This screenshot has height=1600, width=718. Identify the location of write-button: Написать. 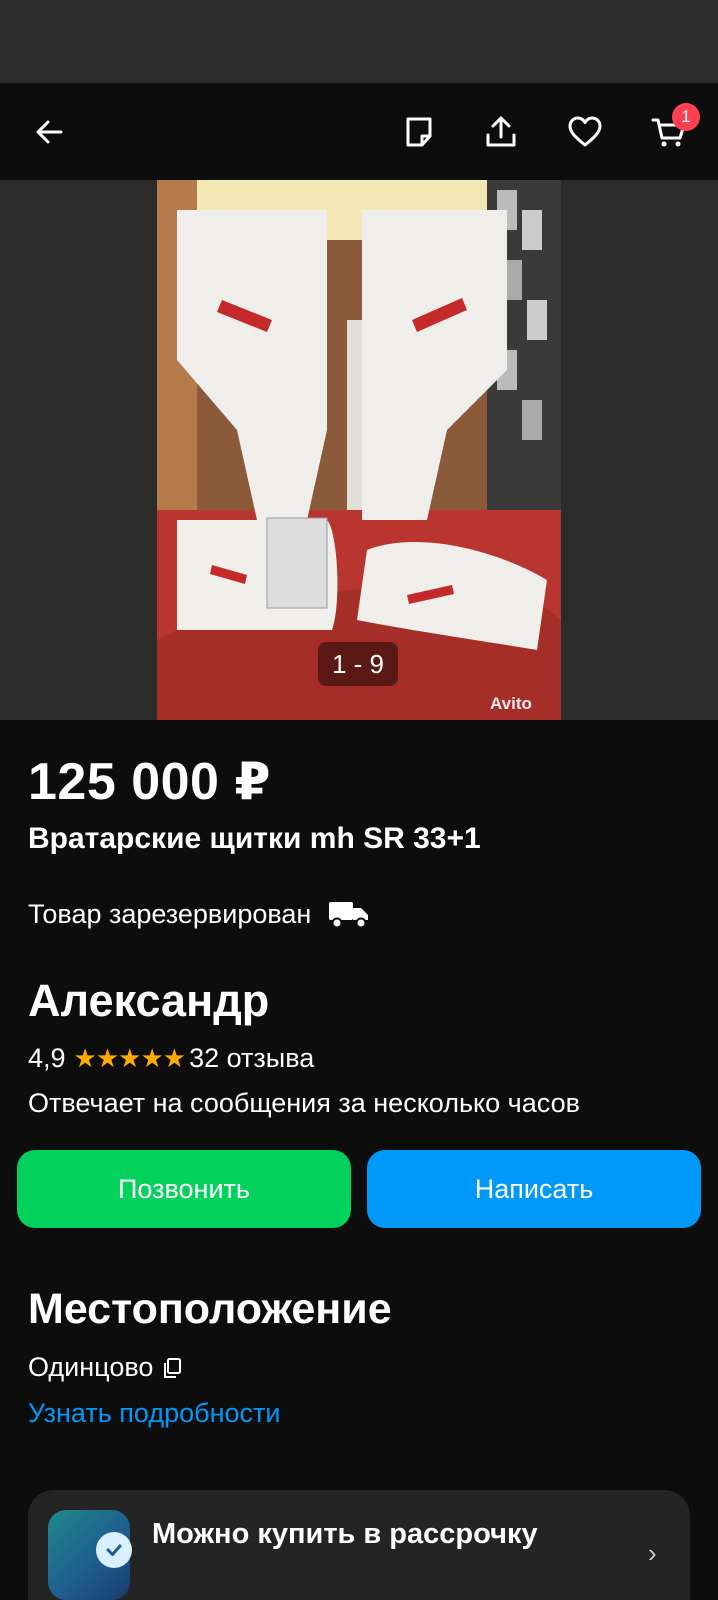
(534, 1189).